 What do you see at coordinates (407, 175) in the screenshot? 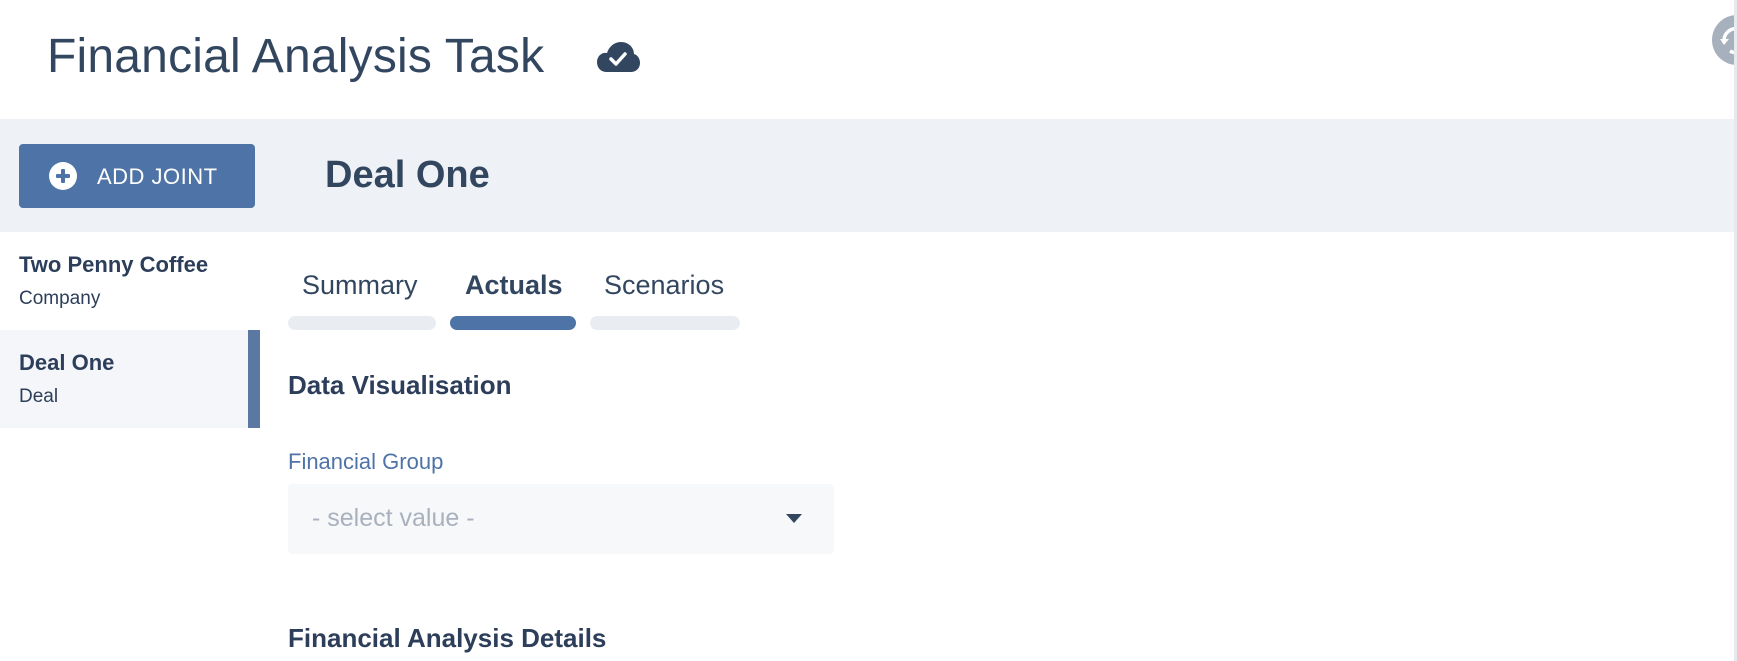
I see `deal-title: Deal One` at bounding box center [407, 175].